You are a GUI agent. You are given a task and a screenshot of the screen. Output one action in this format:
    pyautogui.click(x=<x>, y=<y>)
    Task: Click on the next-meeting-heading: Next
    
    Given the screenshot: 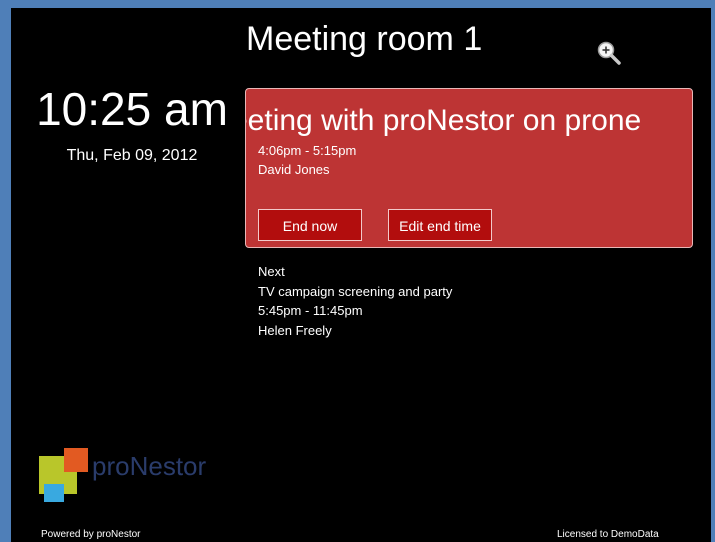 What is the action you would take?
    pyautogui.click(x=271, y=271)
    